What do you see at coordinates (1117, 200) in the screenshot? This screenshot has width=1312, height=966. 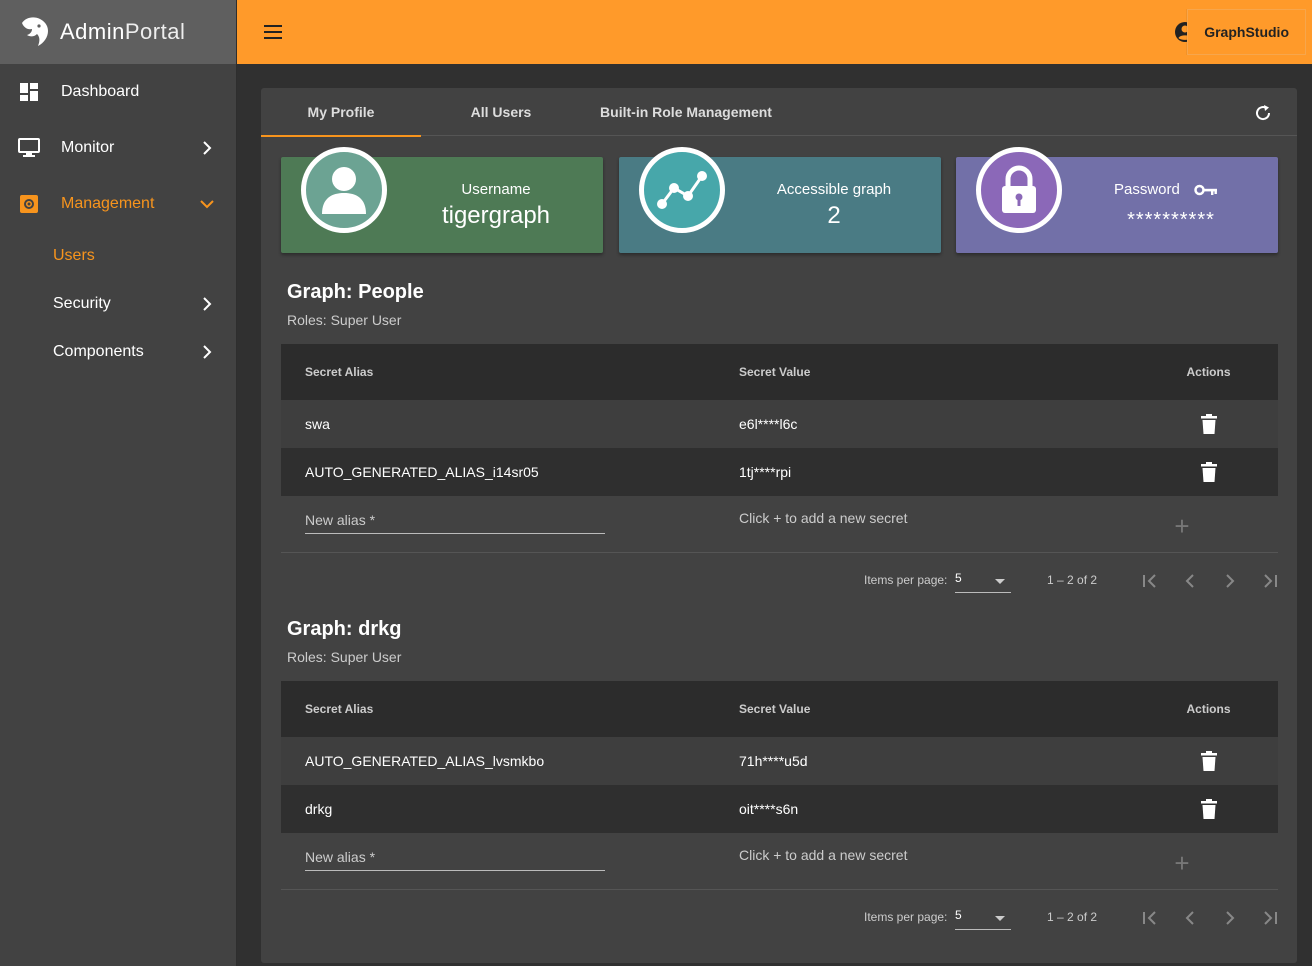 I see `password-tile: Password **********` at bounding box center [1117, 200].